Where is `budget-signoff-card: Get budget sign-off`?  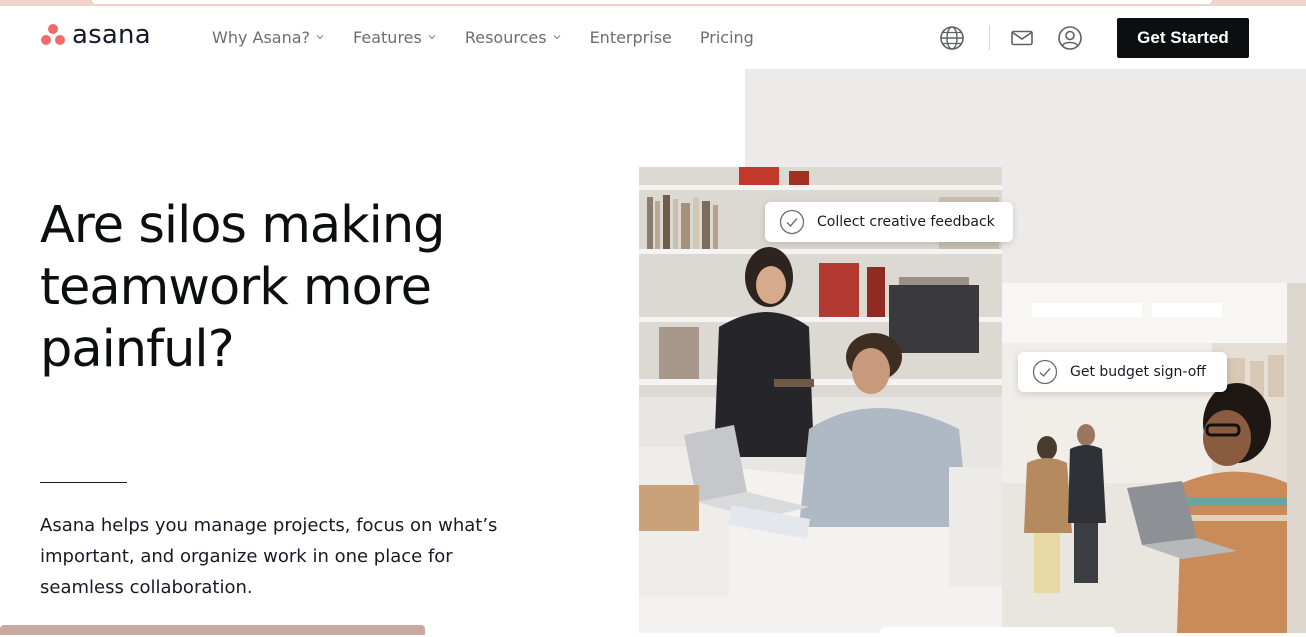
budget-signoff-card: Get budget sign-off is located at coordinates (1122, 372).